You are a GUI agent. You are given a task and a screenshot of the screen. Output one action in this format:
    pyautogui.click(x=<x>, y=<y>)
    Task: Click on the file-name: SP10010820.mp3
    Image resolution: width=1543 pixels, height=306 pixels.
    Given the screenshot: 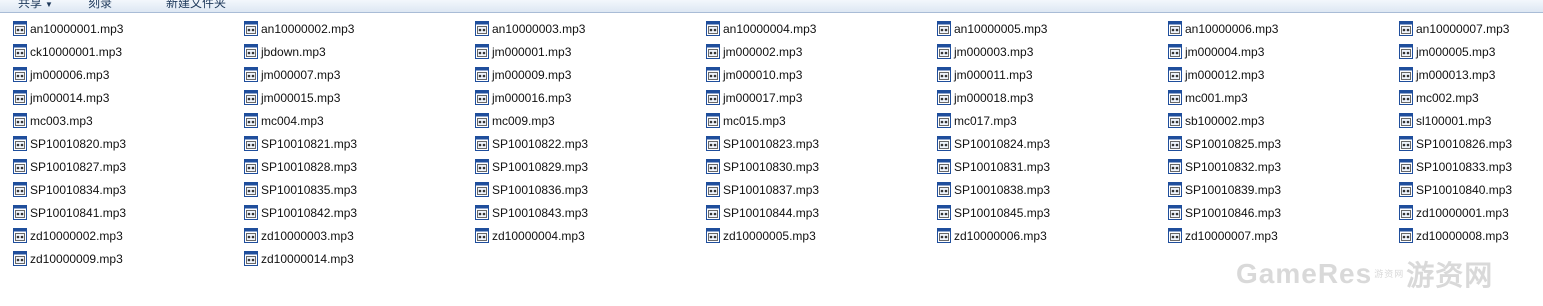 What is the action you would take?
    pyautogui.click(x=78, y=143)
    